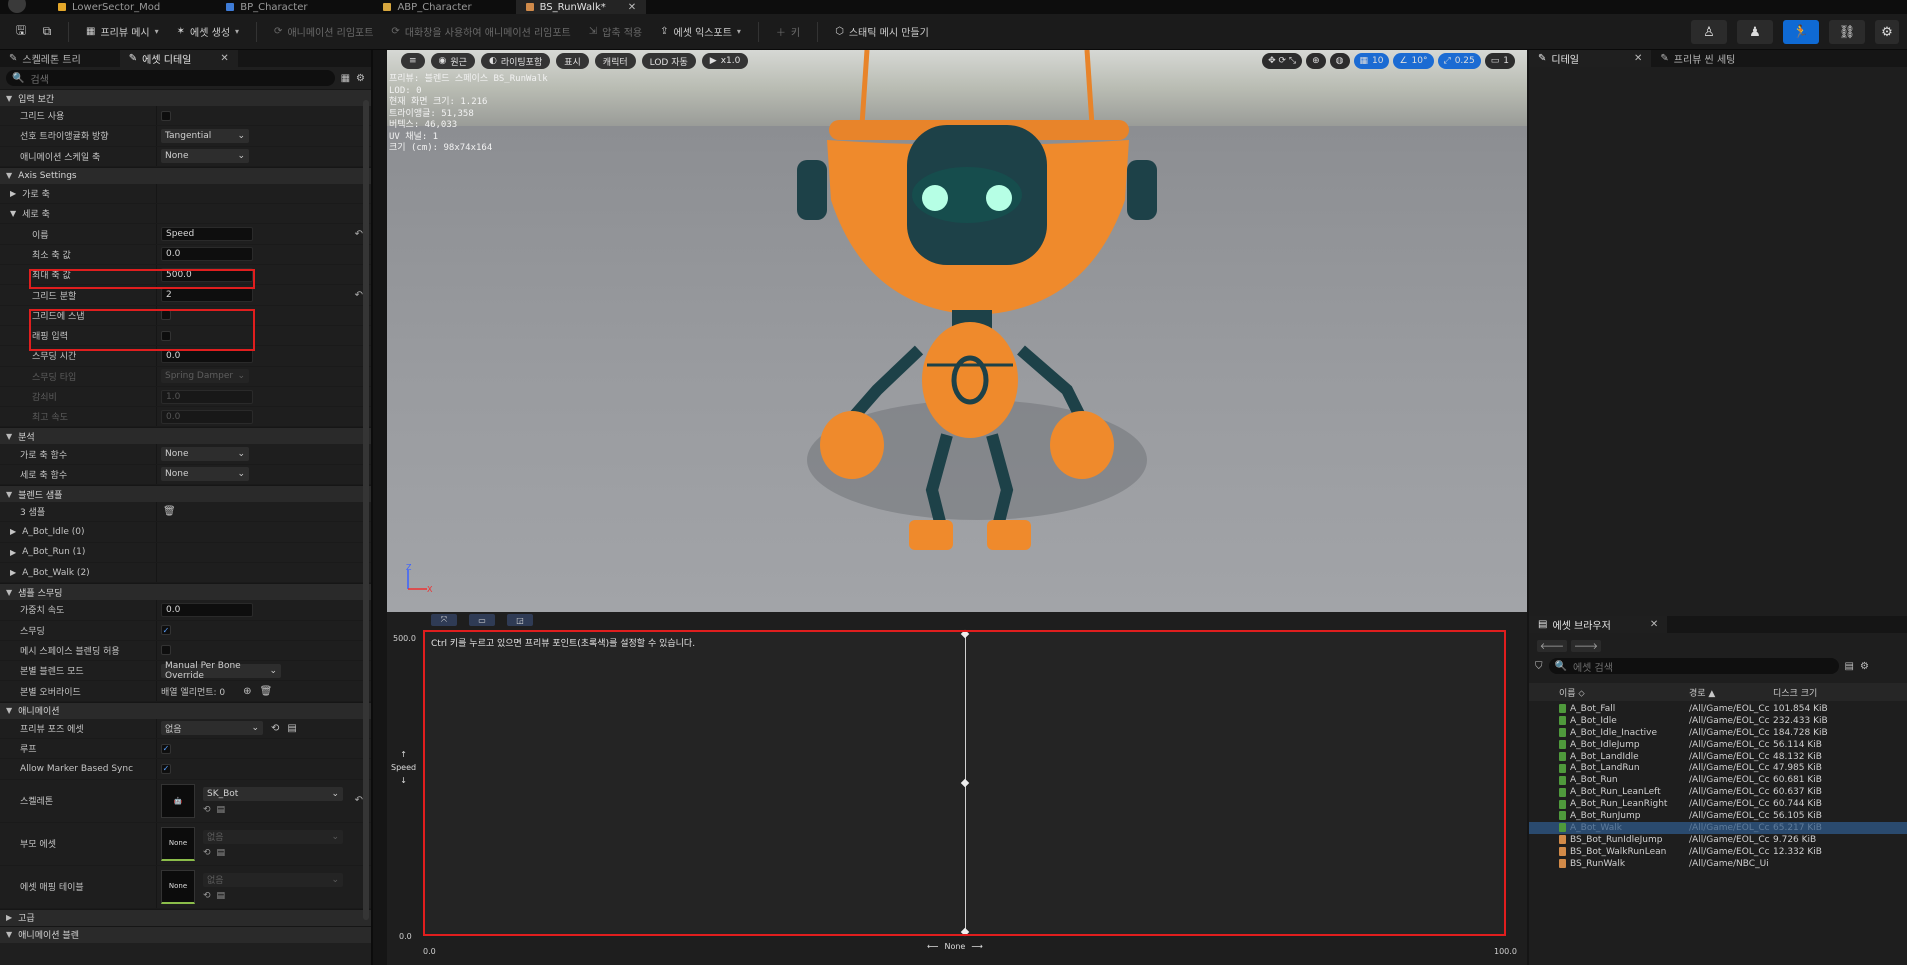 Image resolution: width=1907 pixels, height=965 pixels. Describe the element at coordinates (1731, 692) in the screenshot. I see `column-path: 경로 ▲` at that location.